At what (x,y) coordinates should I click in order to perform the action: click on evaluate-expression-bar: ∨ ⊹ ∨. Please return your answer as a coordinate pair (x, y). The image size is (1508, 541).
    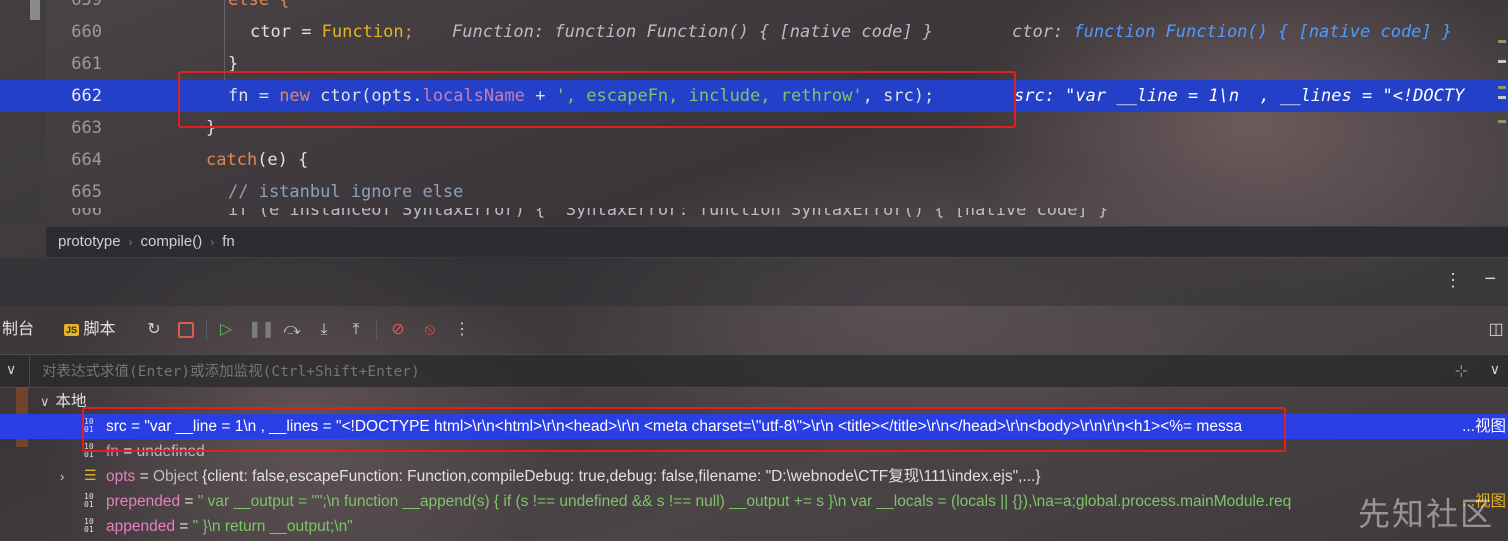
    Looking at the image, I should click on (754, 371).